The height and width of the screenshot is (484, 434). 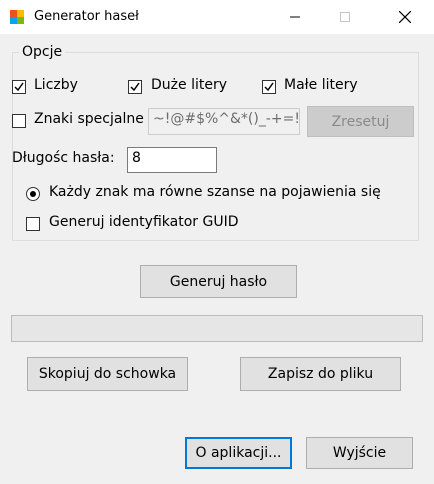 What do you see at coordinates (33, 224) in the screenshot?
I see `guid-checkbox` at bounding box center [33, 224].